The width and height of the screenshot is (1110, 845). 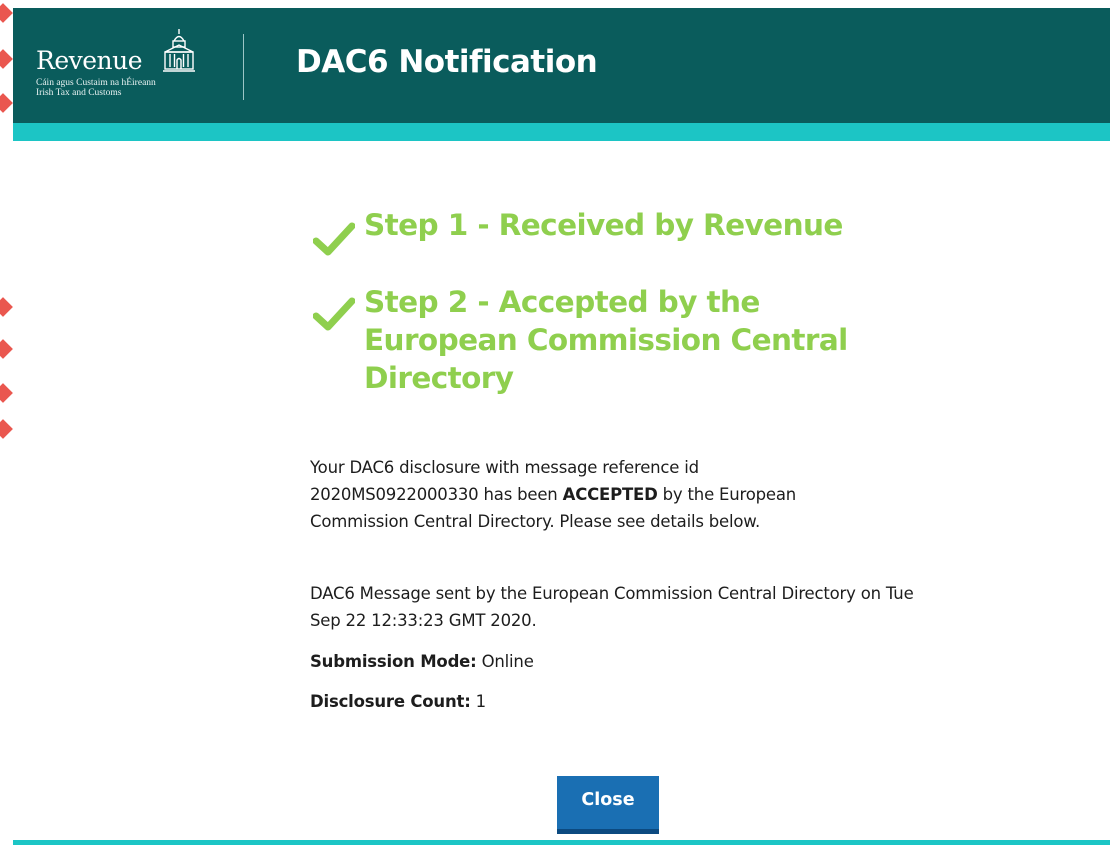 I want to click on disclosure-count-value: 1, so click(x=478, y=701).